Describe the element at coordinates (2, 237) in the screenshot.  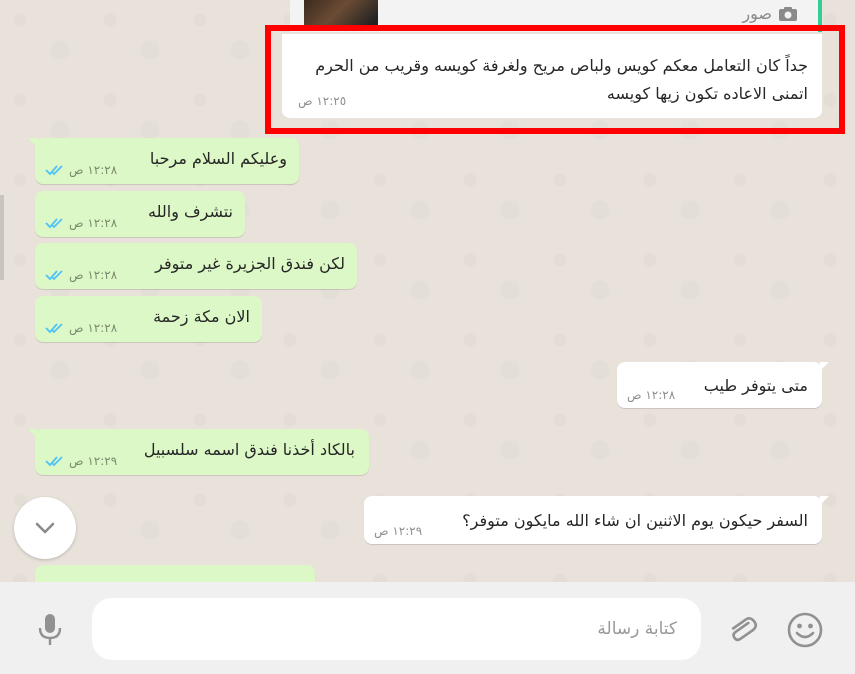
I see `scrollbar` at that location.